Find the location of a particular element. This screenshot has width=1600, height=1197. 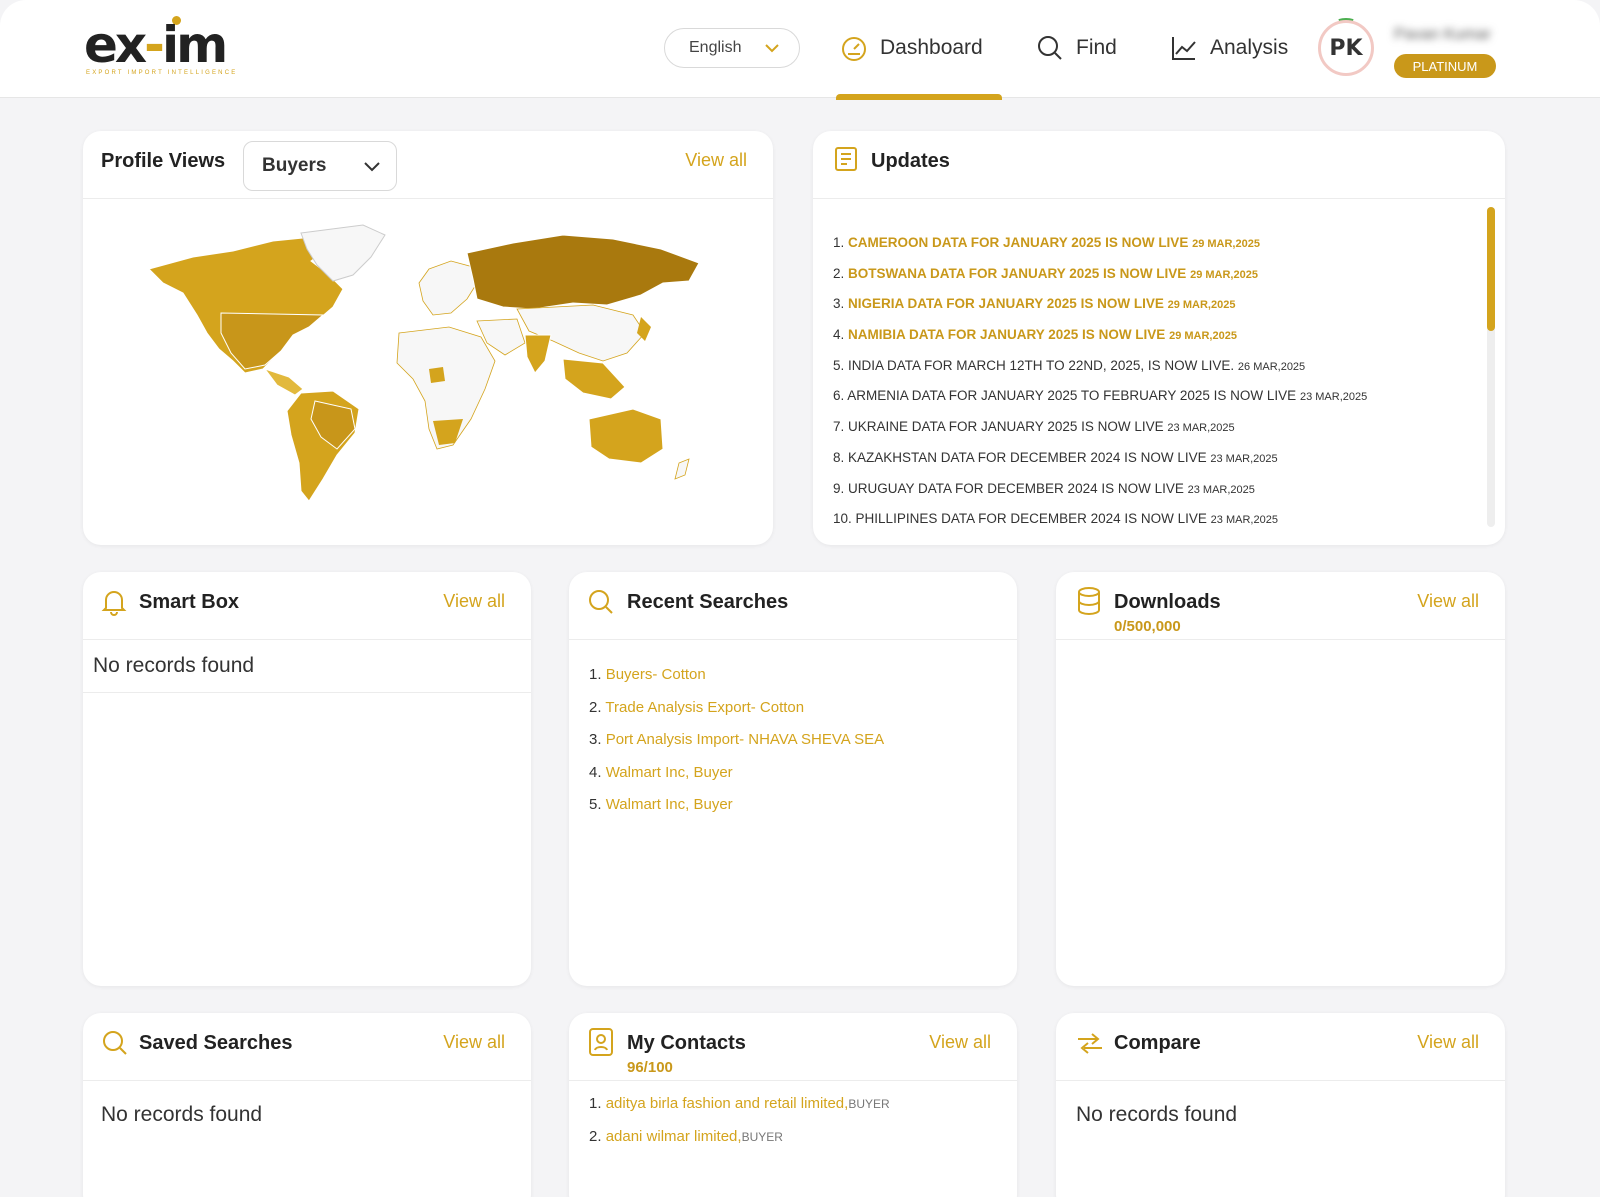

divider is located at coordinates (307, 692).